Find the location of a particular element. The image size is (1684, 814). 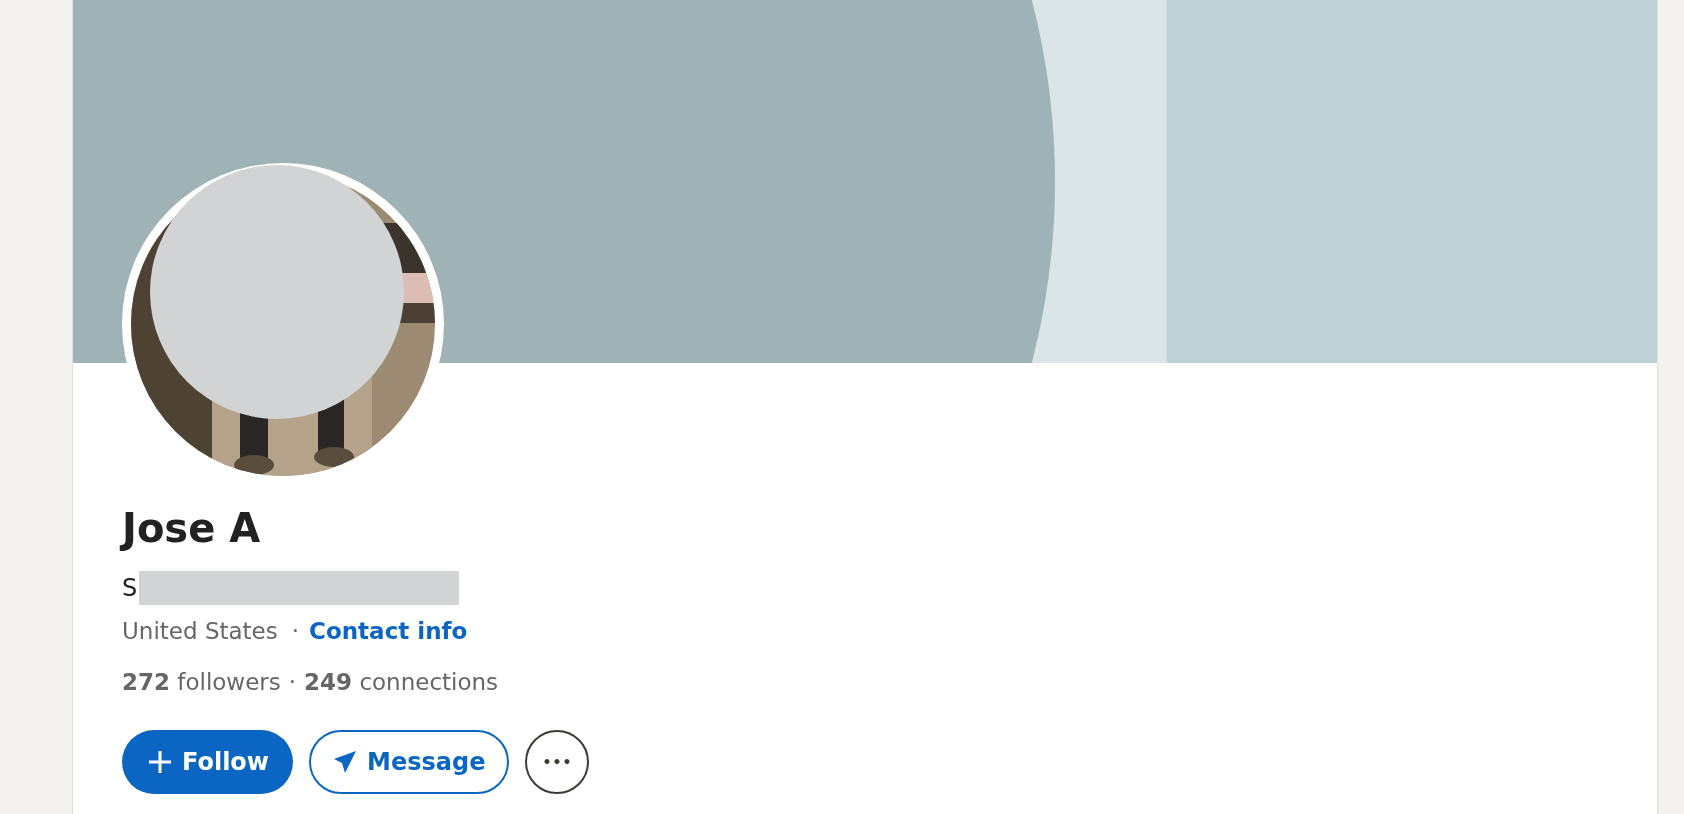

followers-count: 272 followers is located at coordinates (201, 682).